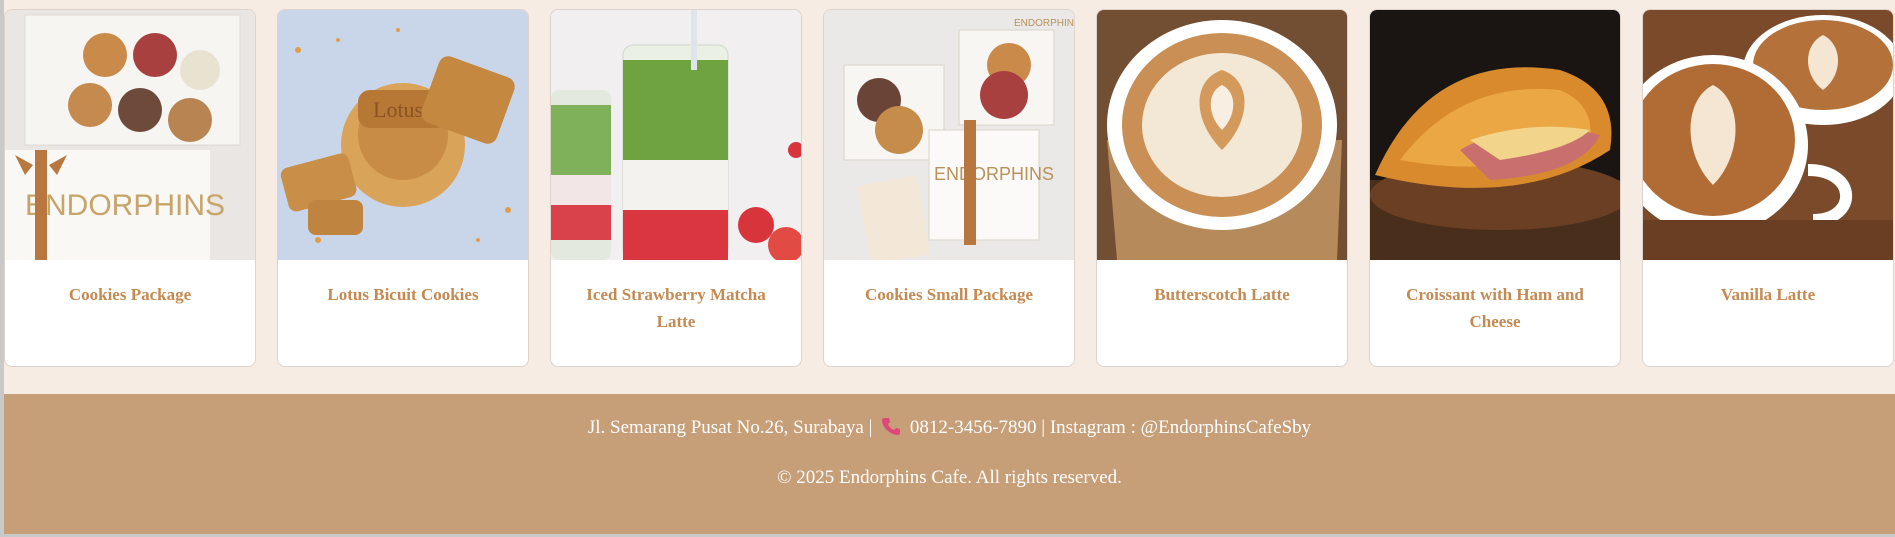 The height and width of the screenshot is (537, 1895). I want to click on product-name: Butterscotch Latte, so click(1222, 294).